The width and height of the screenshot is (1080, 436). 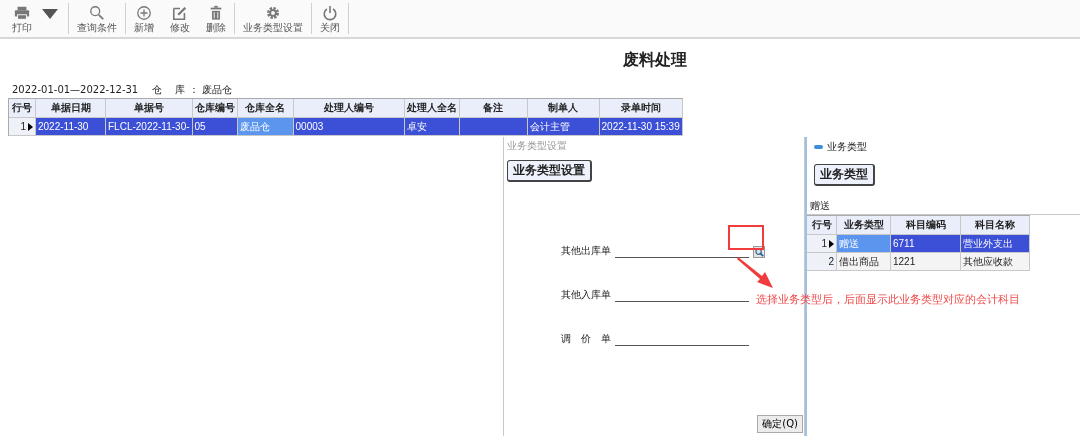 I want to click on table-cell: FLCL-2022-11-30-, so click(x=149, y=127).